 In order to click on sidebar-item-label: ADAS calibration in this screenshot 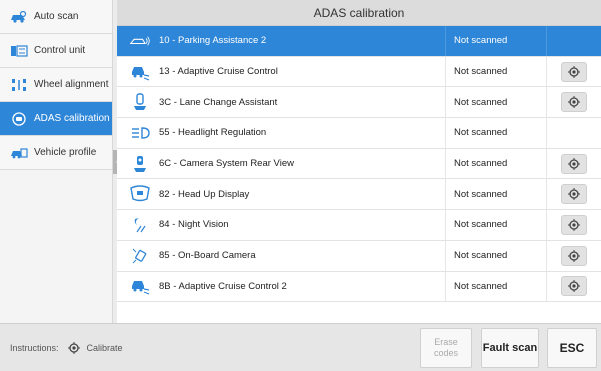, I will do `click(72, 118)`.